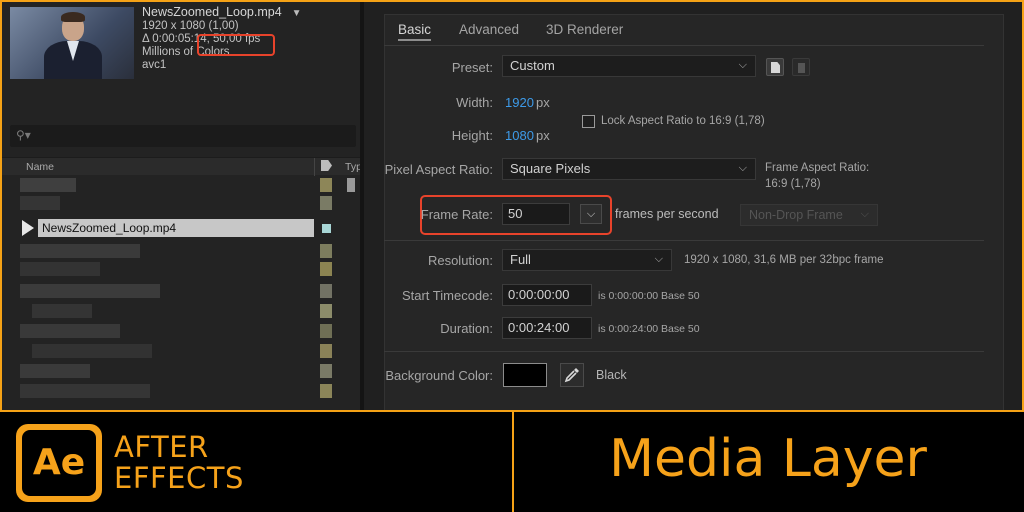 This screenshot has height=512, width=1024. Describe the element at coordinates (154, 65) in the screenshot. I see `footage-meta-line: avc1` at that location.